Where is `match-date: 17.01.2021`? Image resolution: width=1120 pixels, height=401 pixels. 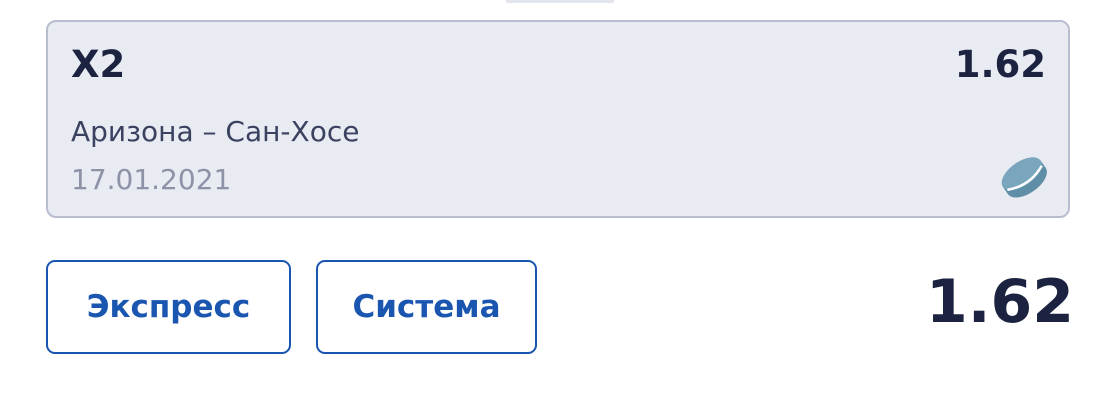 match-date: 17.01.2021 is located at coordinates (151, 179).